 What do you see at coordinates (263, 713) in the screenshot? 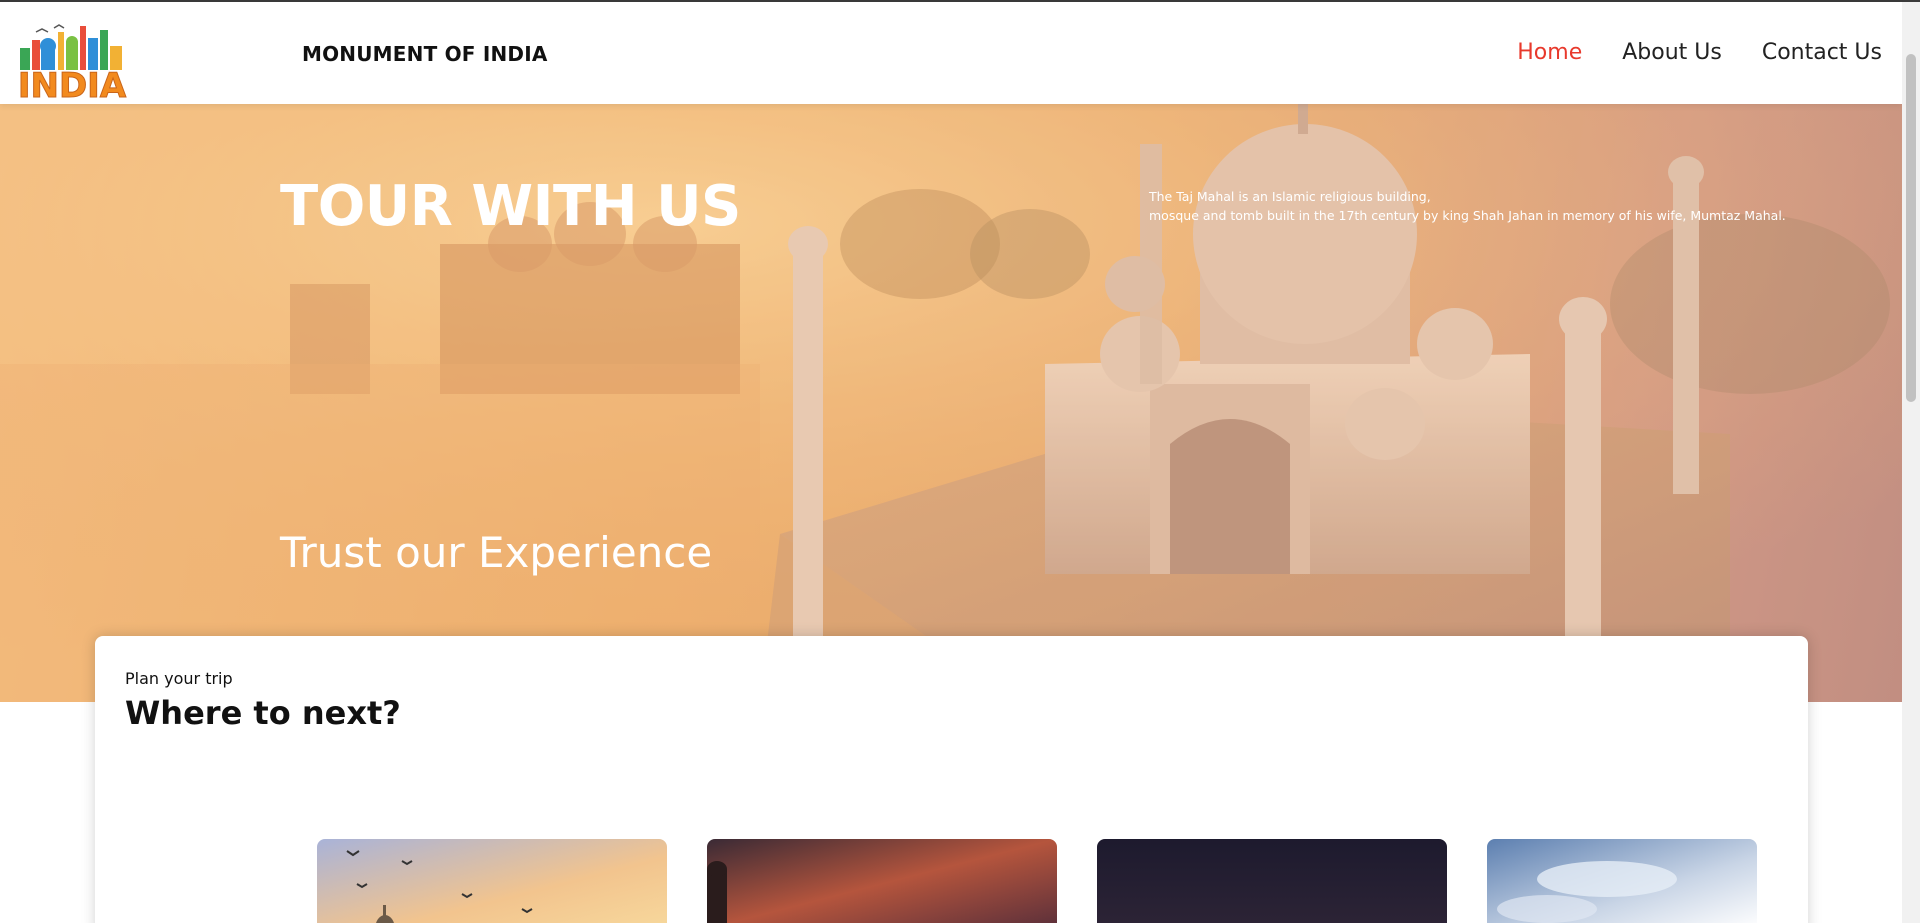
I see `plan-title: Where to next?` at bounding box center [263, 713].